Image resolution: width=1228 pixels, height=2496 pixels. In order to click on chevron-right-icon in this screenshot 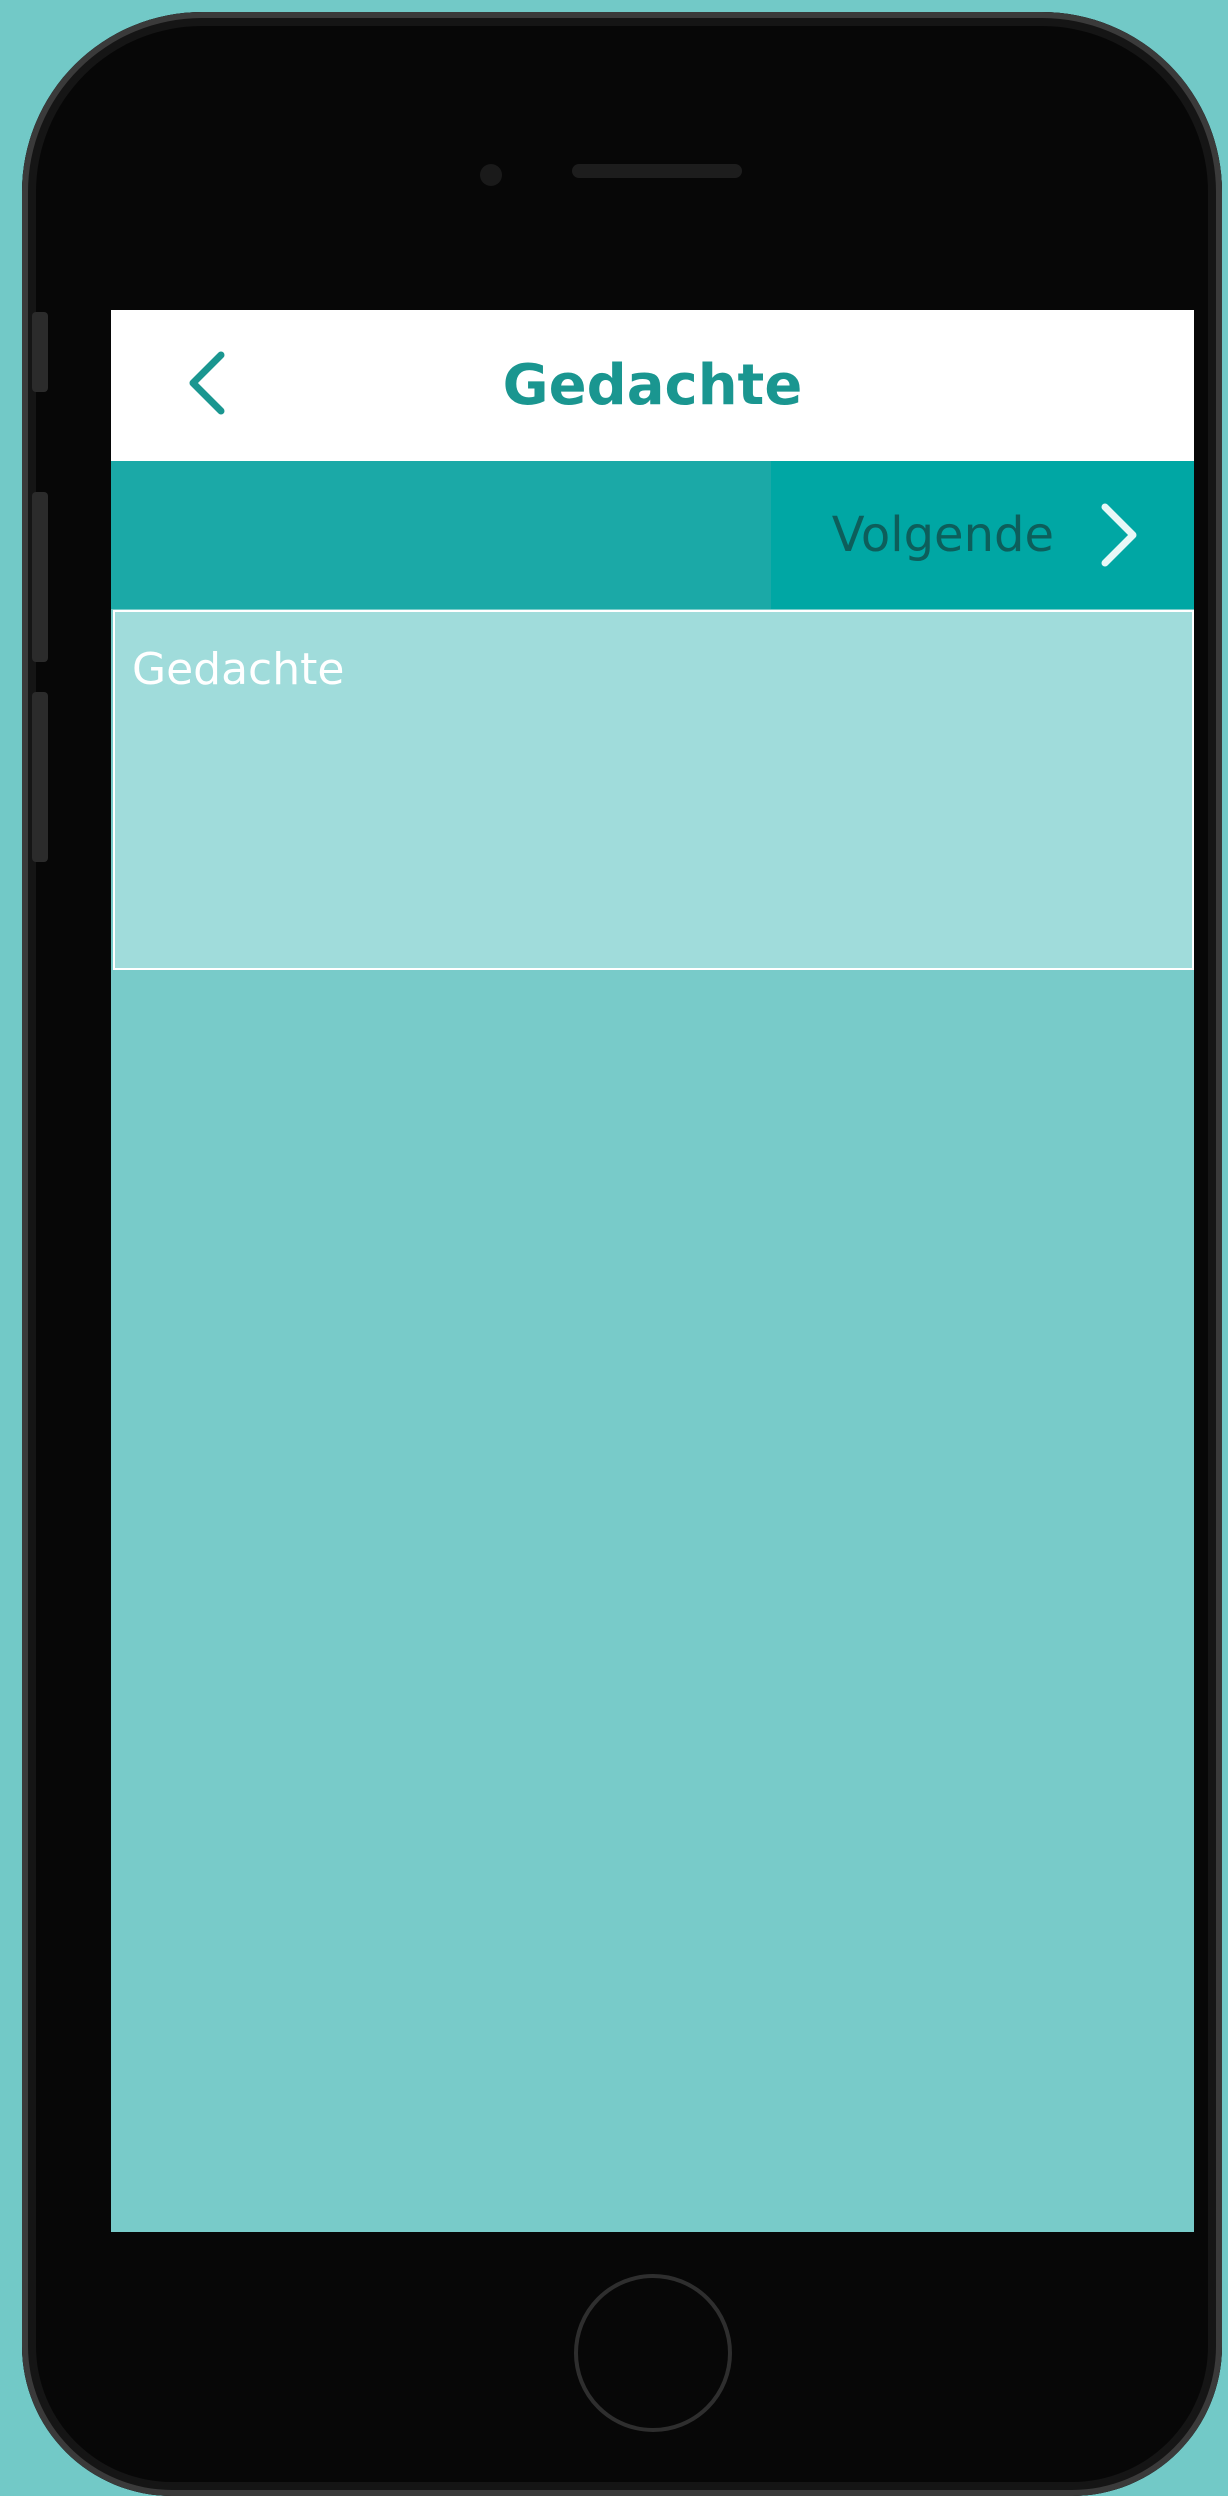, I will do `click(1120, 535)`.